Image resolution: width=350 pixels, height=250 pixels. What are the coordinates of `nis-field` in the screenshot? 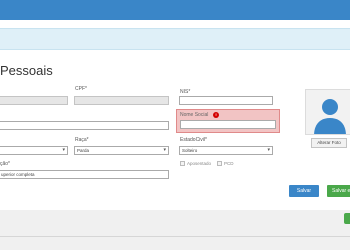 It's located at (226, 100).